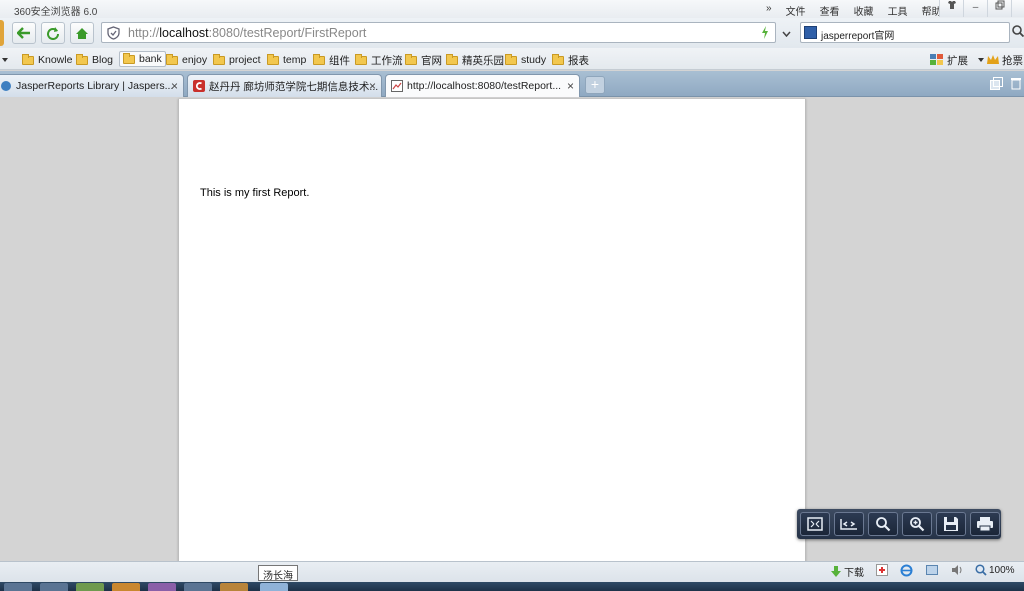 The width and height of the screenshot is (1024, 591). What do you see at coordinates (512, 571) in the screenshot?
I see `status-bar` at bounding box center [512, 571].